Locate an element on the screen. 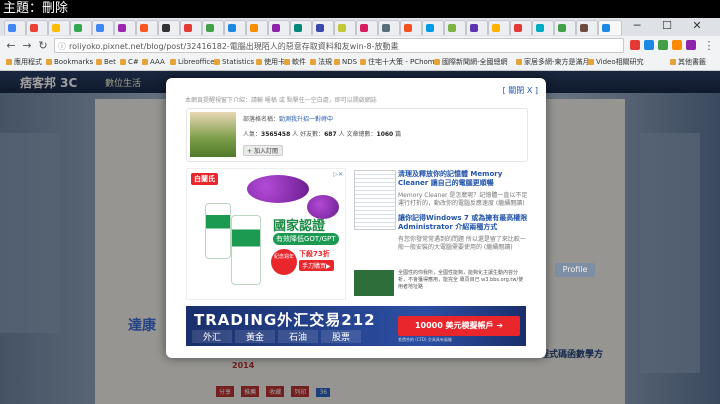 The width and height of the screenshot is (720, 404). reload-icon: ↻ is located at coordinates (43, 46).